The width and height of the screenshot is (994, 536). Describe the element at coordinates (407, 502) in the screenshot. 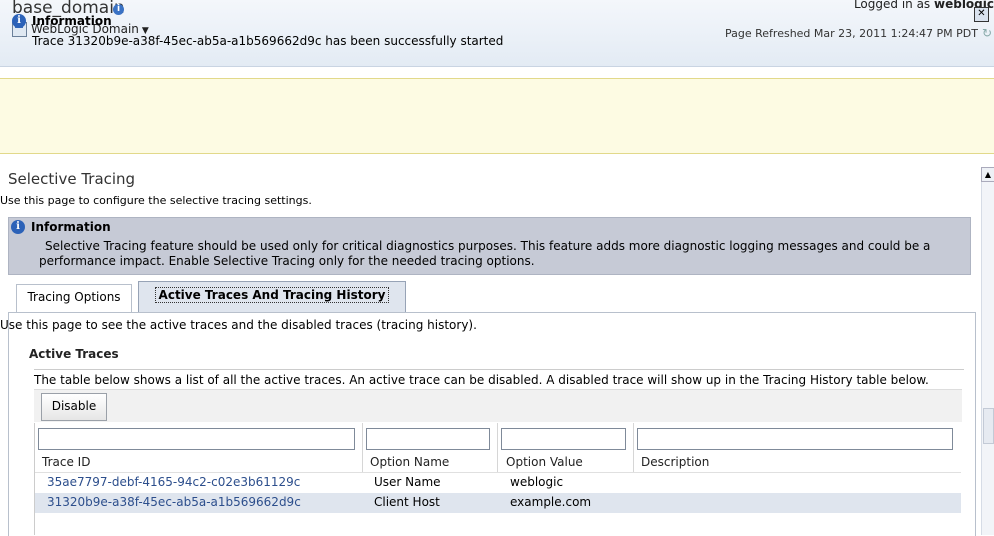

I see `option-name-cell: Client Host` at that location.